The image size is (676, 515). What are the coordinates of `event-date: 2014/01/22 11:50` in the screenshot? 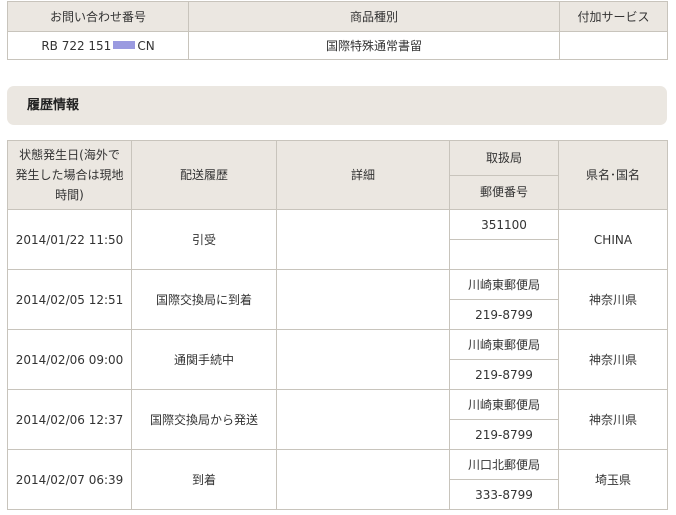 It's located at (69, 239).